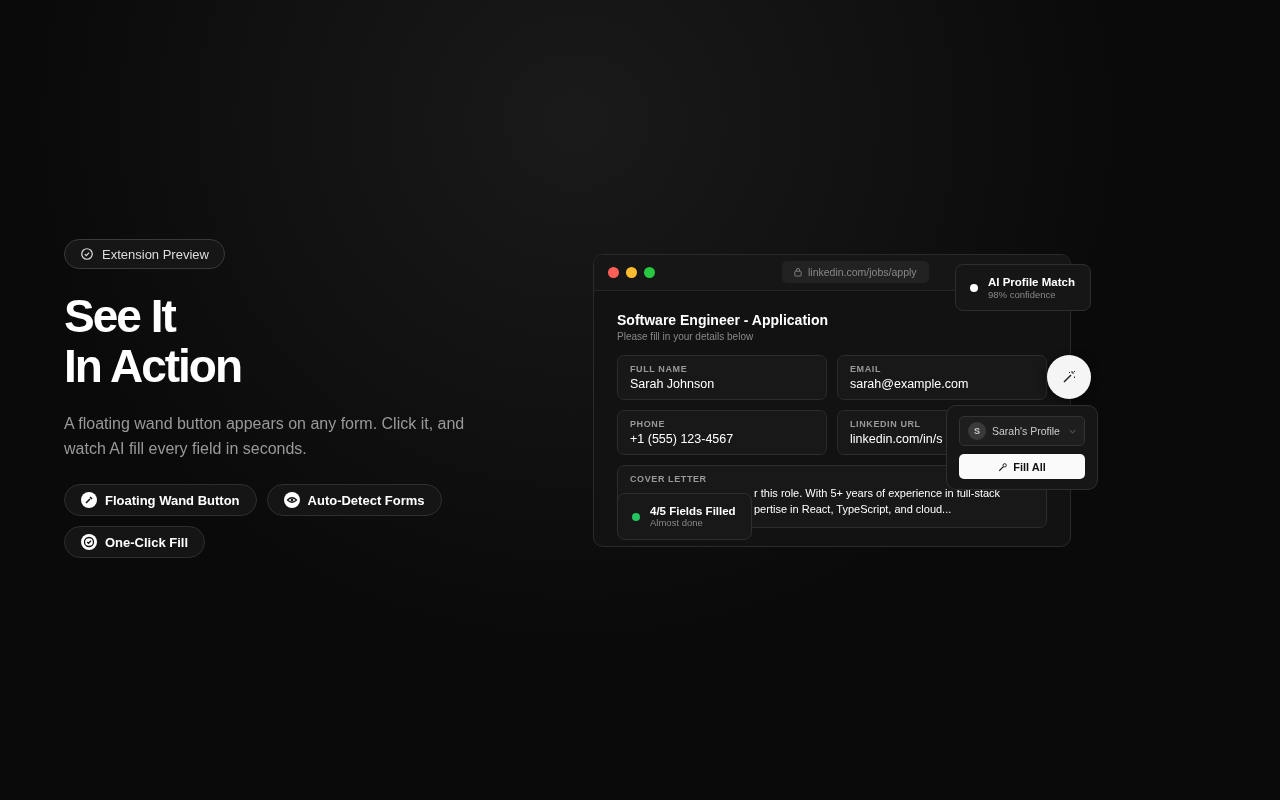  Describe the element at coordinates (1022, 431) in the screenshot. I see `profile-select: S Sarah's Profile` at that location.